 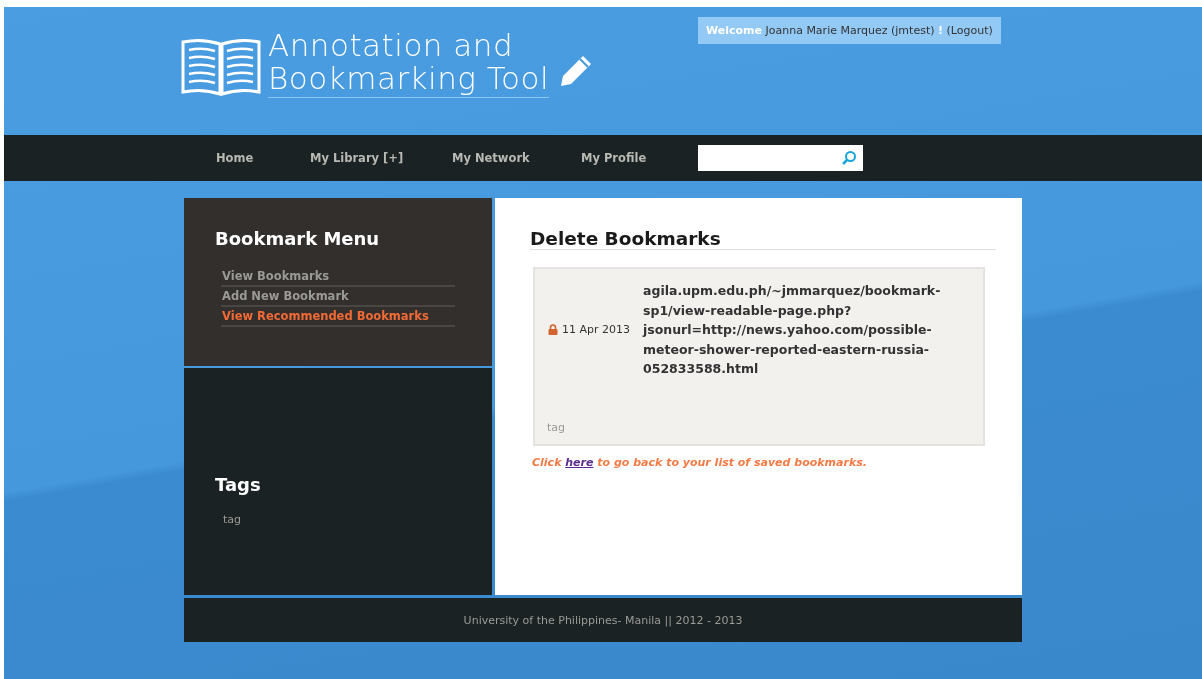 What do you see at coordinates (238, 484) in the screenshot?
I see `tags-heading: Tags` at bounding box center [238, 484].